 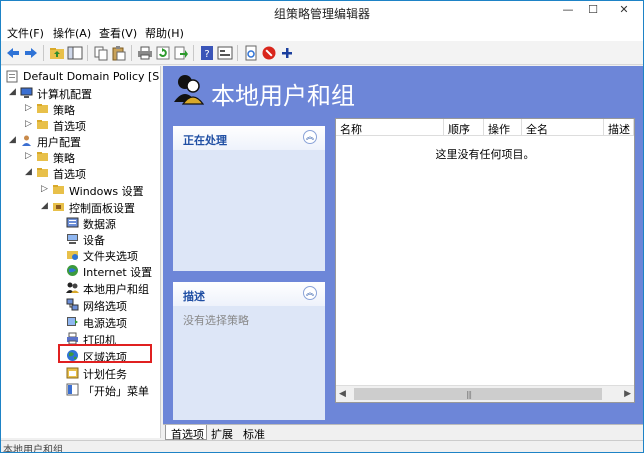 What do you see at coordinates (101, 53) in the screenshot?
I see `copy-icon` at bounding box center [101, 53].